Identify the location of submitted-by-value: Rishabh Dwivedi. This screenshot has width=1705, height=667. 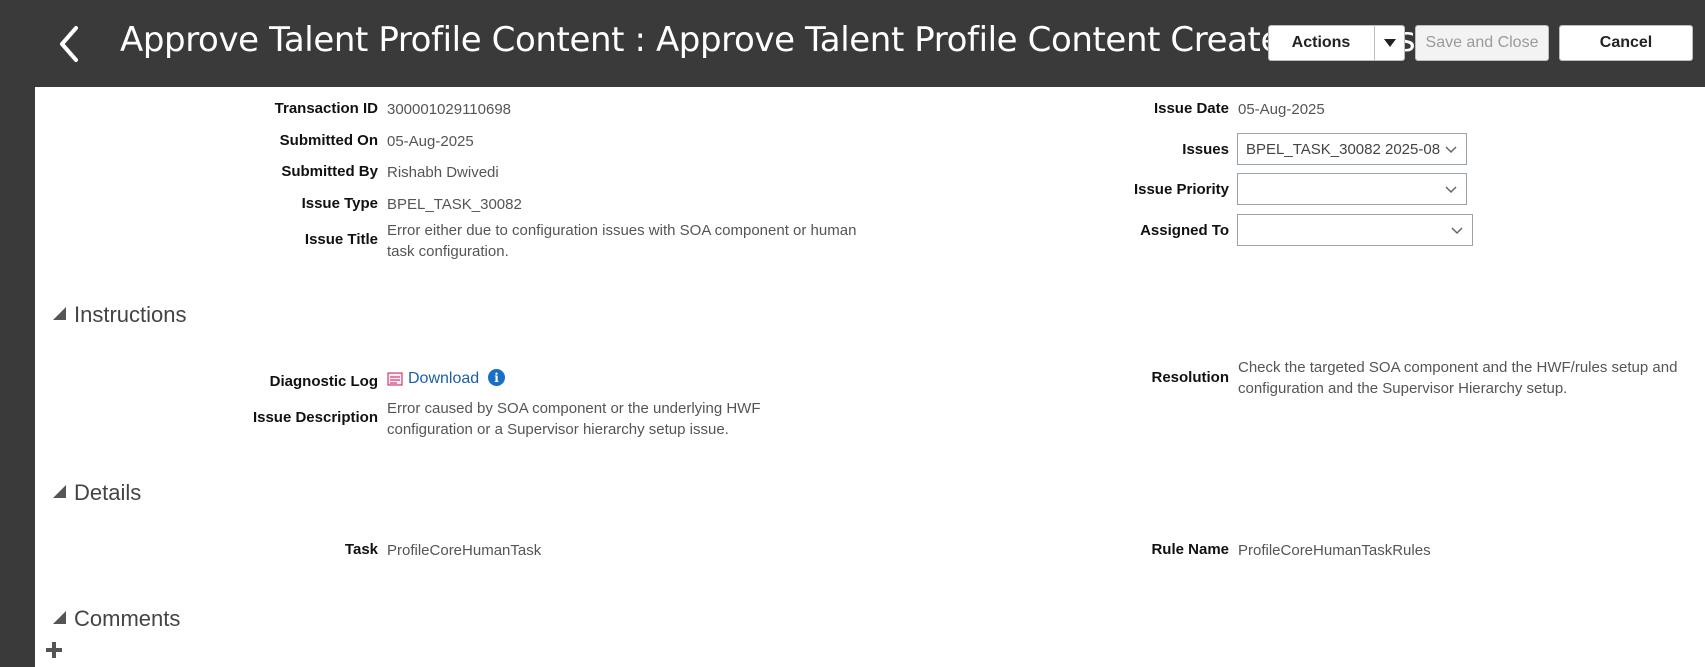
(443, 172).